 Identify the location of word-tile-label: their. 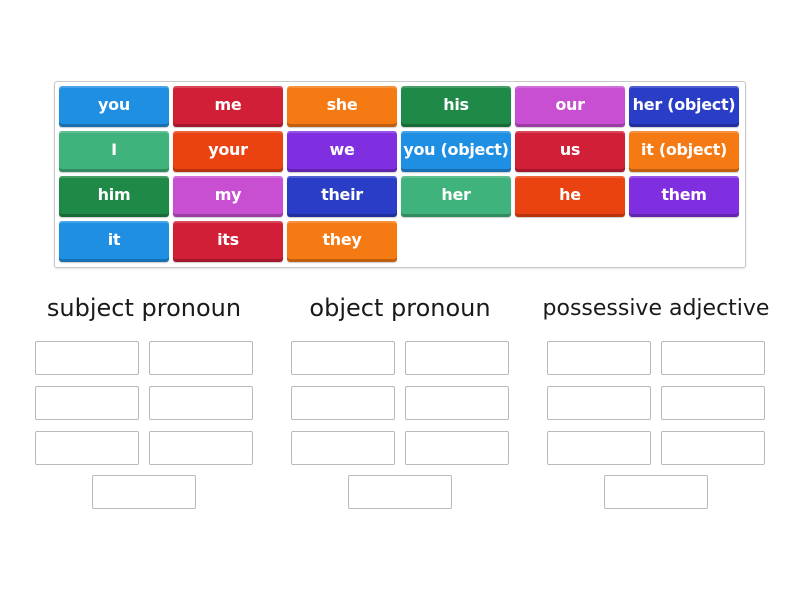
(342, 194).